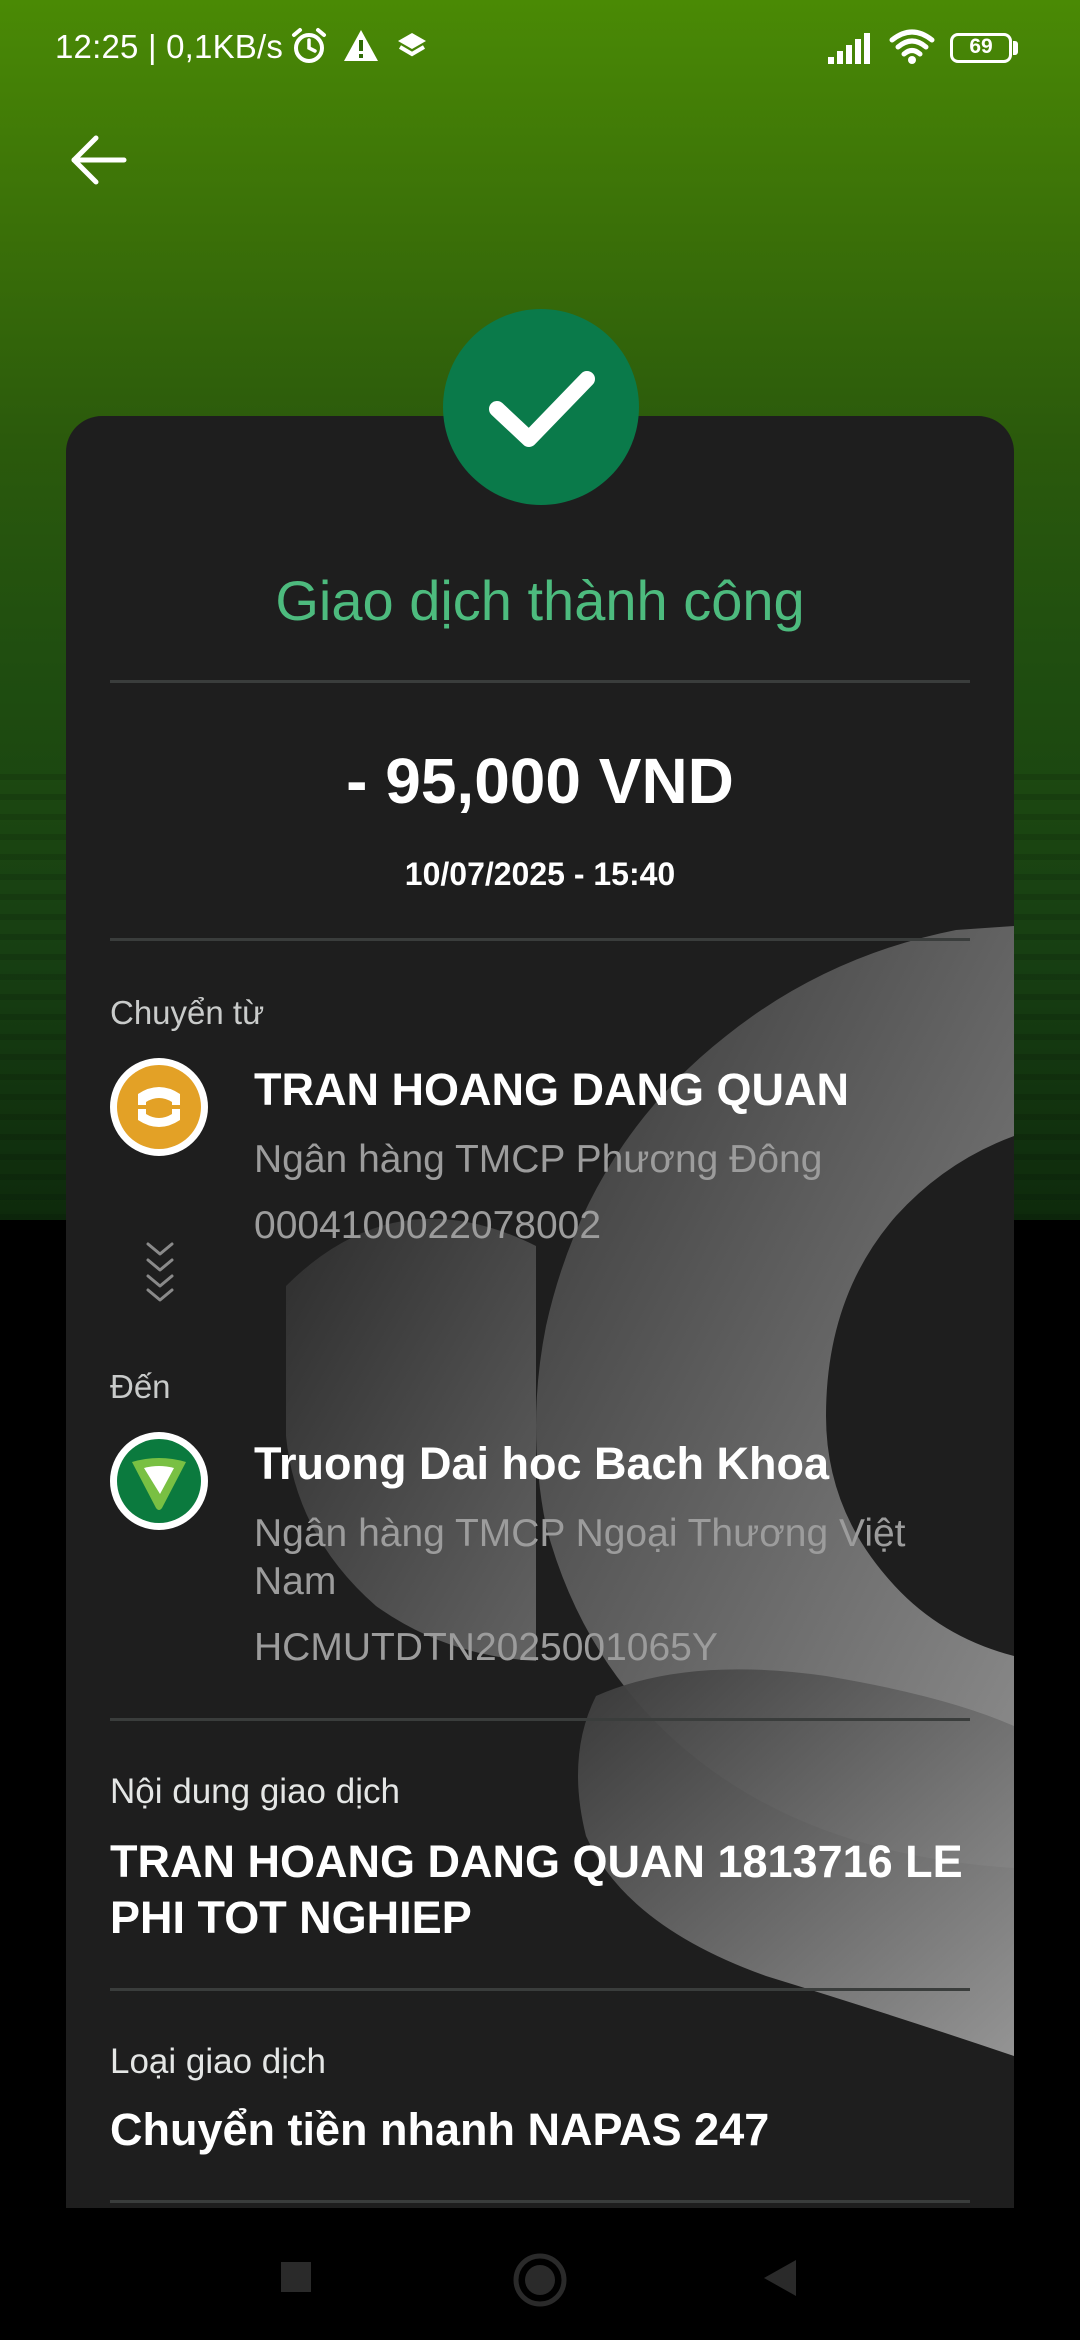  I want to click on receiver-name: Truong Dai hoc Bach Khoa, so click(542, 1463).